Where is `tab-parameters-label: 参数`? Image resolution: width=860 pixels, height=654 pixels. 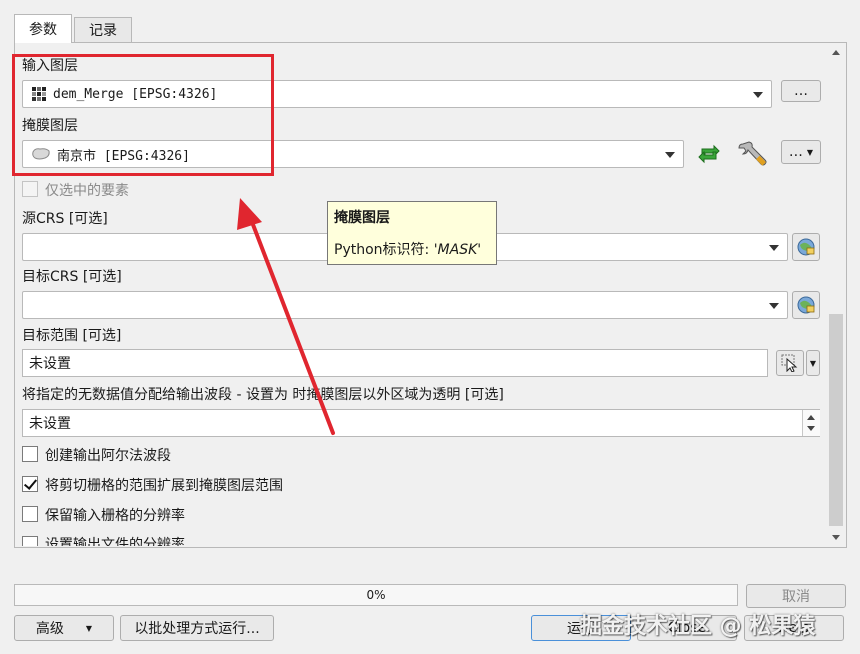 tab-parameters-label: 参数 is located at coordinates (43, 30).